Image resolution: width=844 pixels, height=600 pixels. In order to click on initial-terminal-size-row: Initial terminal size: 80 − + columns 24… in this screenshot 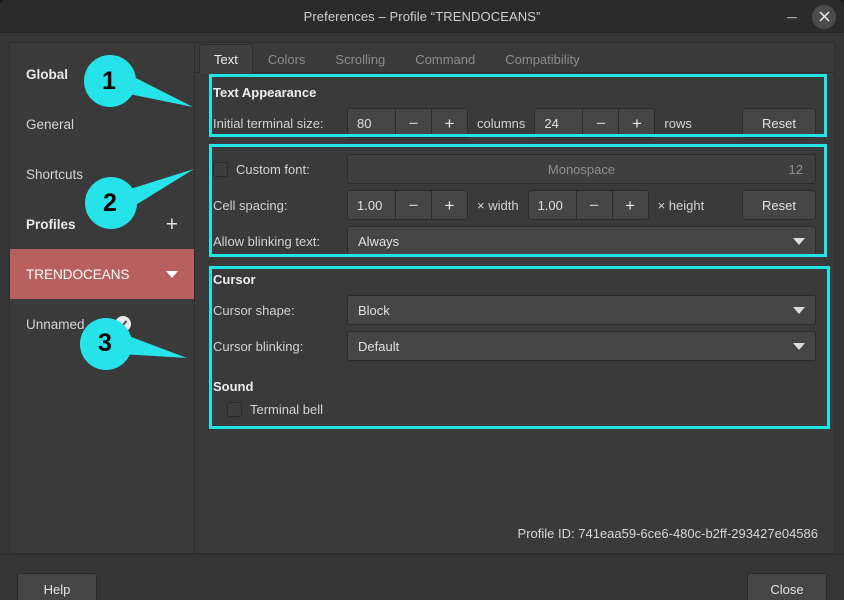, I will do `click(514, 123)`.